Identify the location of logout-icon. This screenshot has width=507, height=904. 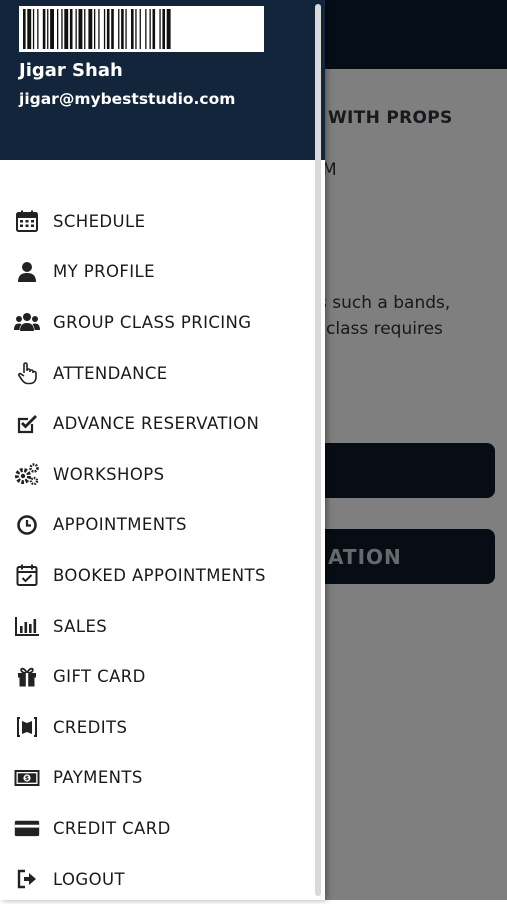
(27, 879).